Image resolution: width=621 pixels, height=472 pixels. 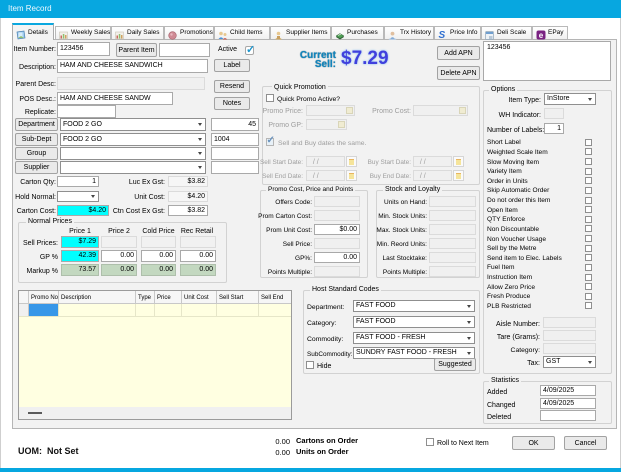 I want to click on svg-text: e, so click(x=541, y=35).